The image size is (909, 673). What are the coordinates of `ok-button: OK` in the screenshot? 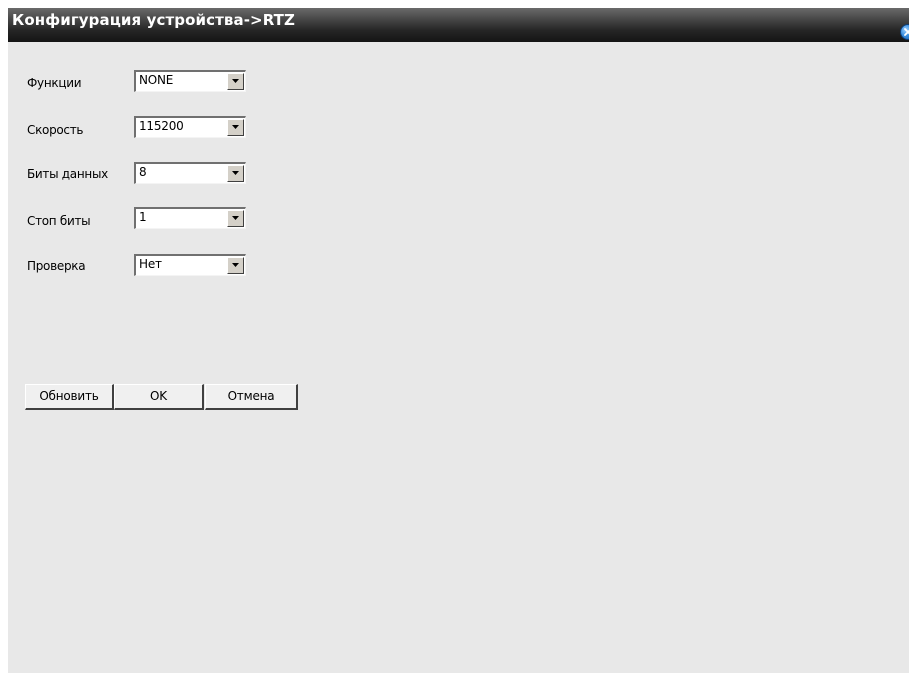 It's located at (159, 397).